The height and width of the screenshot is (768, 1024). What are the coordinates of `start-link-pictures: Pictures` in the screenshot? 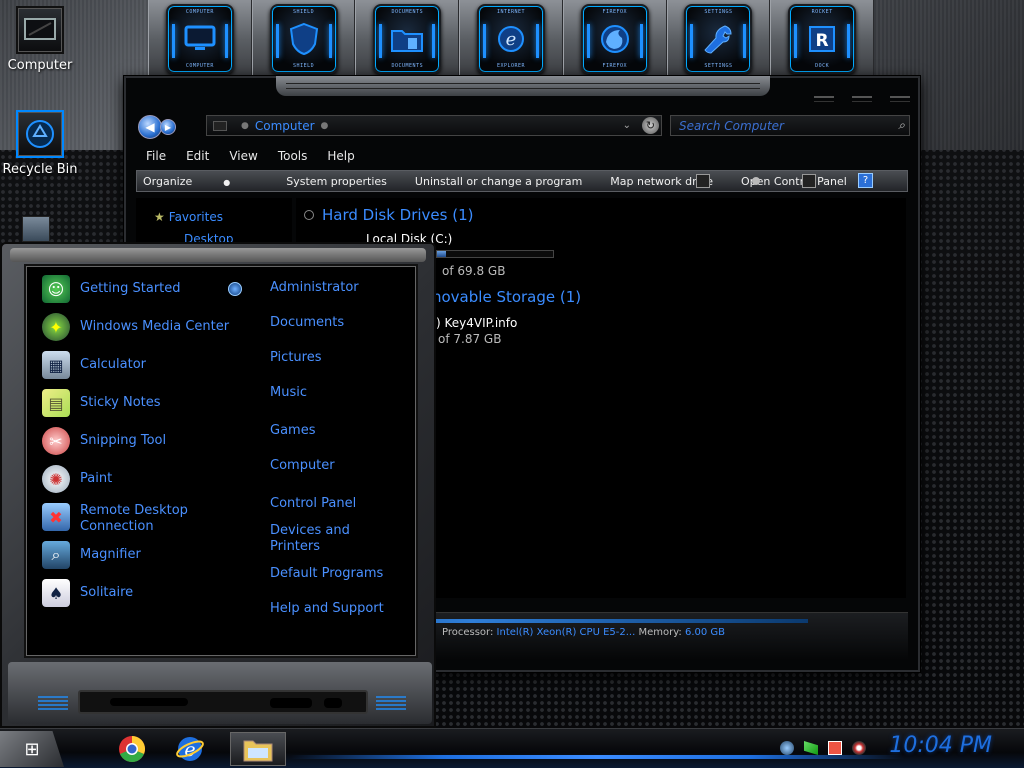 It's located at (295, 358).